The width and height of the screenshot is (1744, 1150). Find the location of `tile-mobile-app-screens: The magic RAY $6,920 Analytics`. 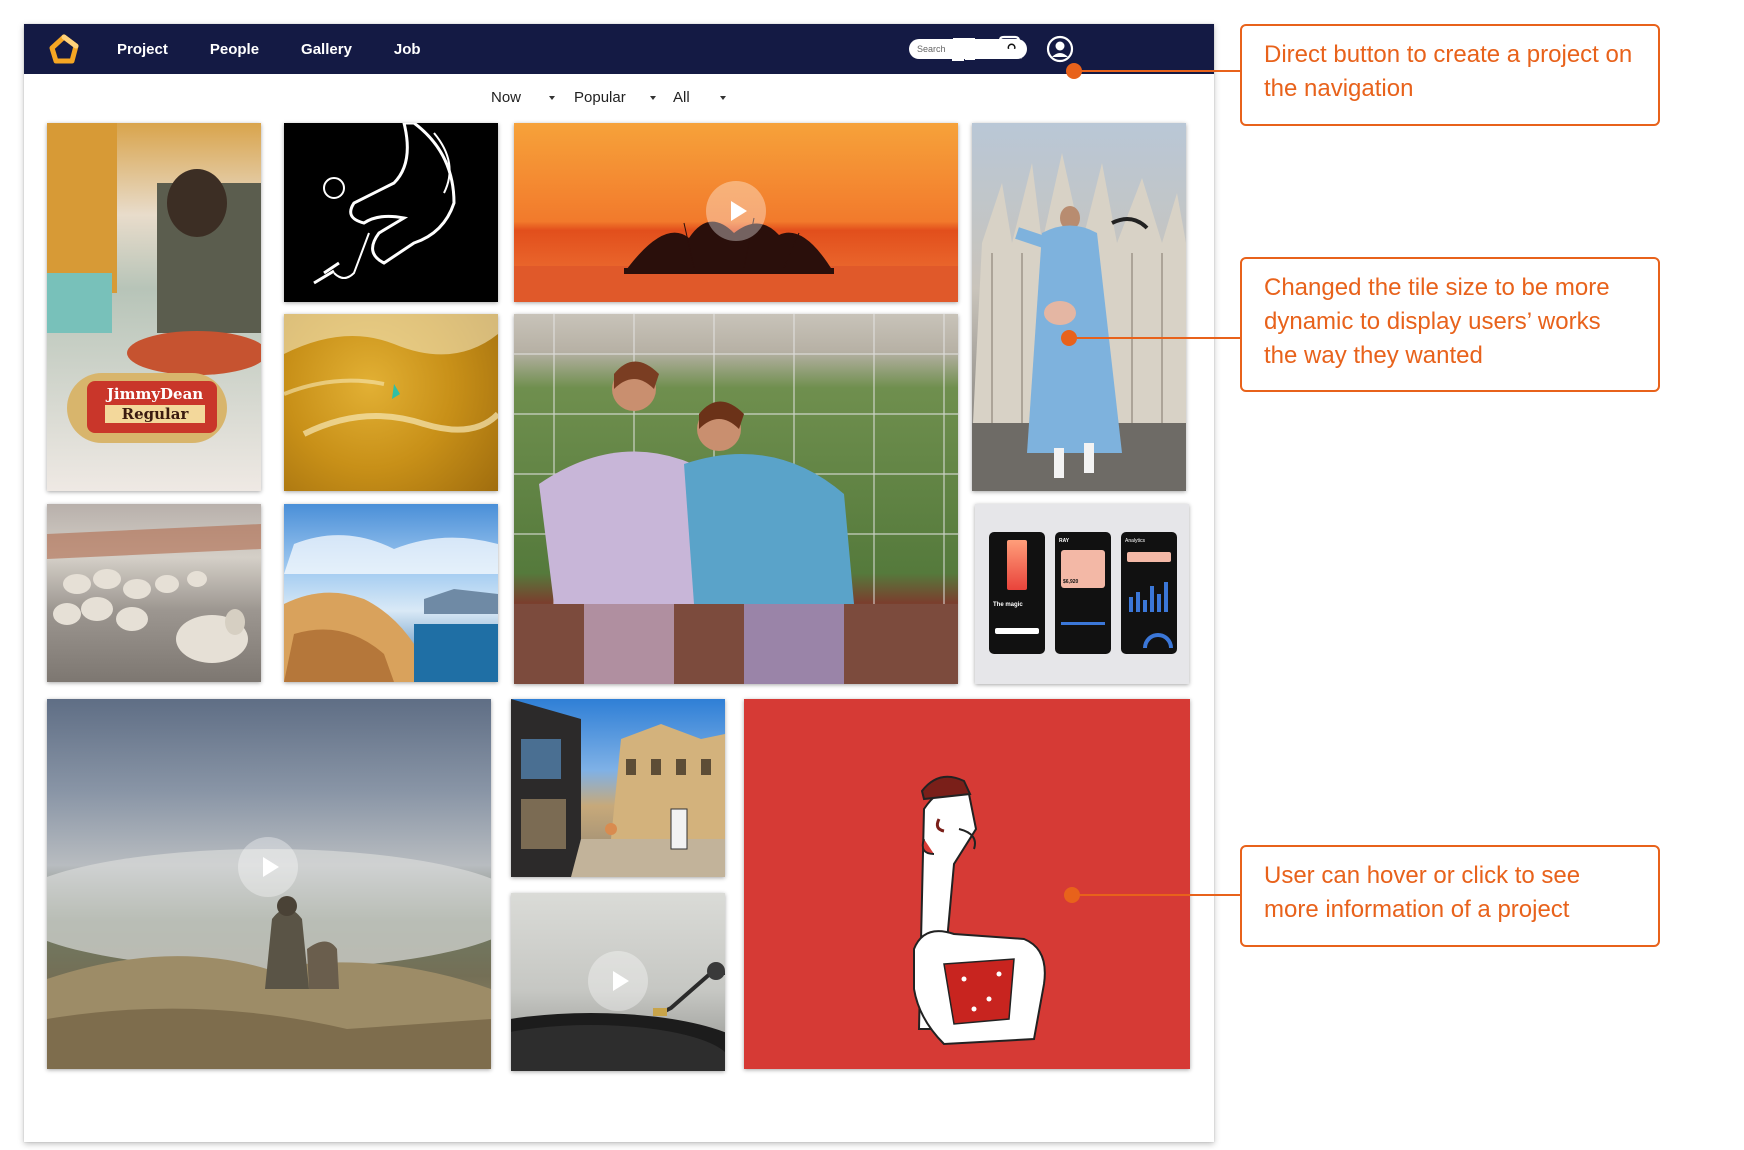

tile-mobile-app-screens: The magic RAY $6,920 Analytics is located at coordinates (1082, 594).